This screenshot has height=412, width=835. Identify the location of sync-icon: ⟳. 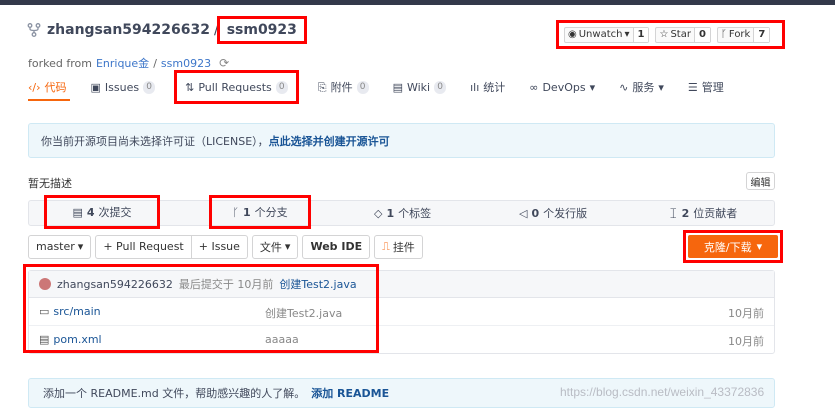
(224, 63).